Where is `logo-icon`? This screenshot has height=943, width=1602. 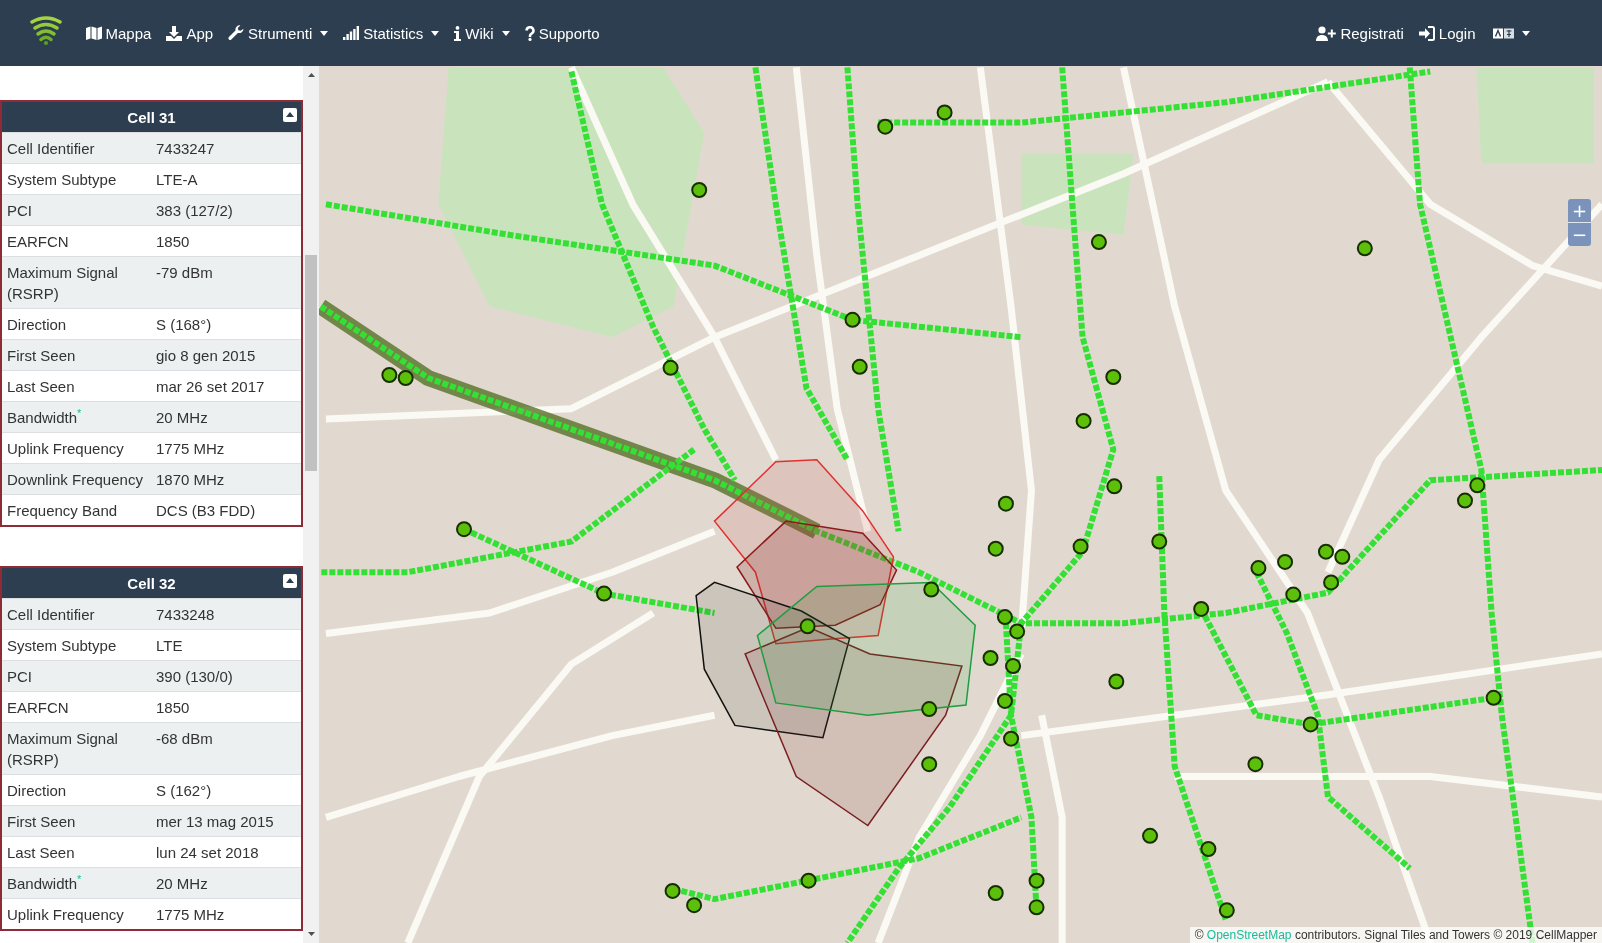
logo-icon is located at coordinates (46, 30).